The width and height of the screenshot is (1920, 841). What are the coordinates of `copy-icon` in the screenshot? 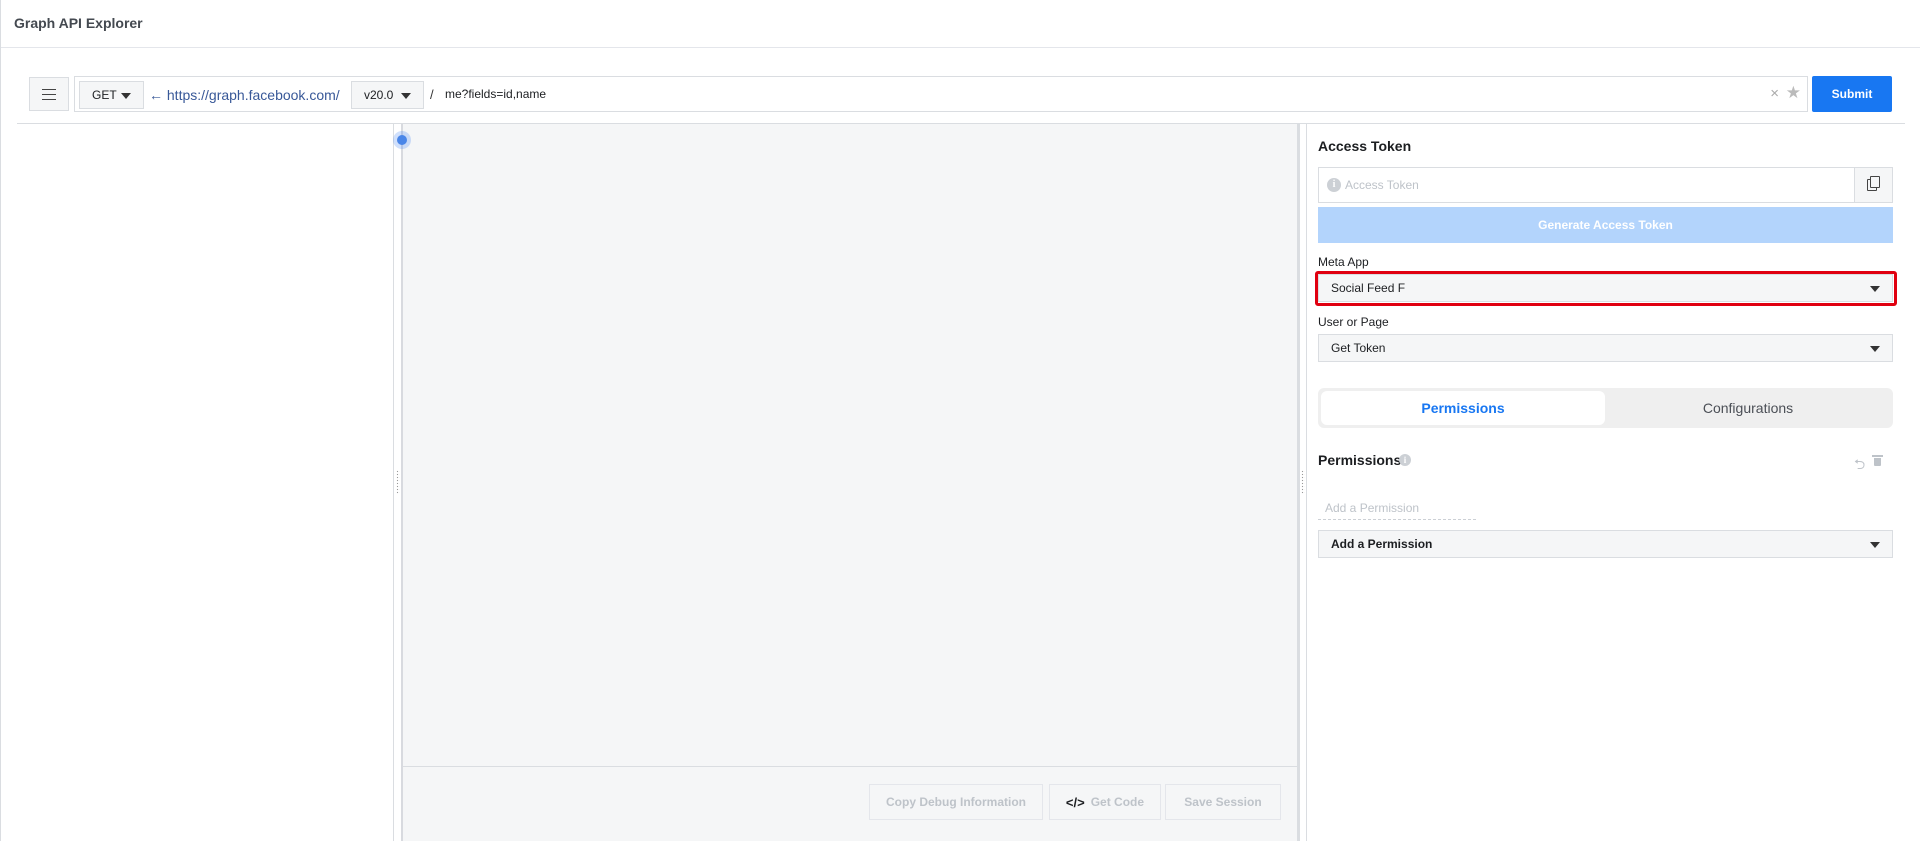 It's located at (1875, 182).